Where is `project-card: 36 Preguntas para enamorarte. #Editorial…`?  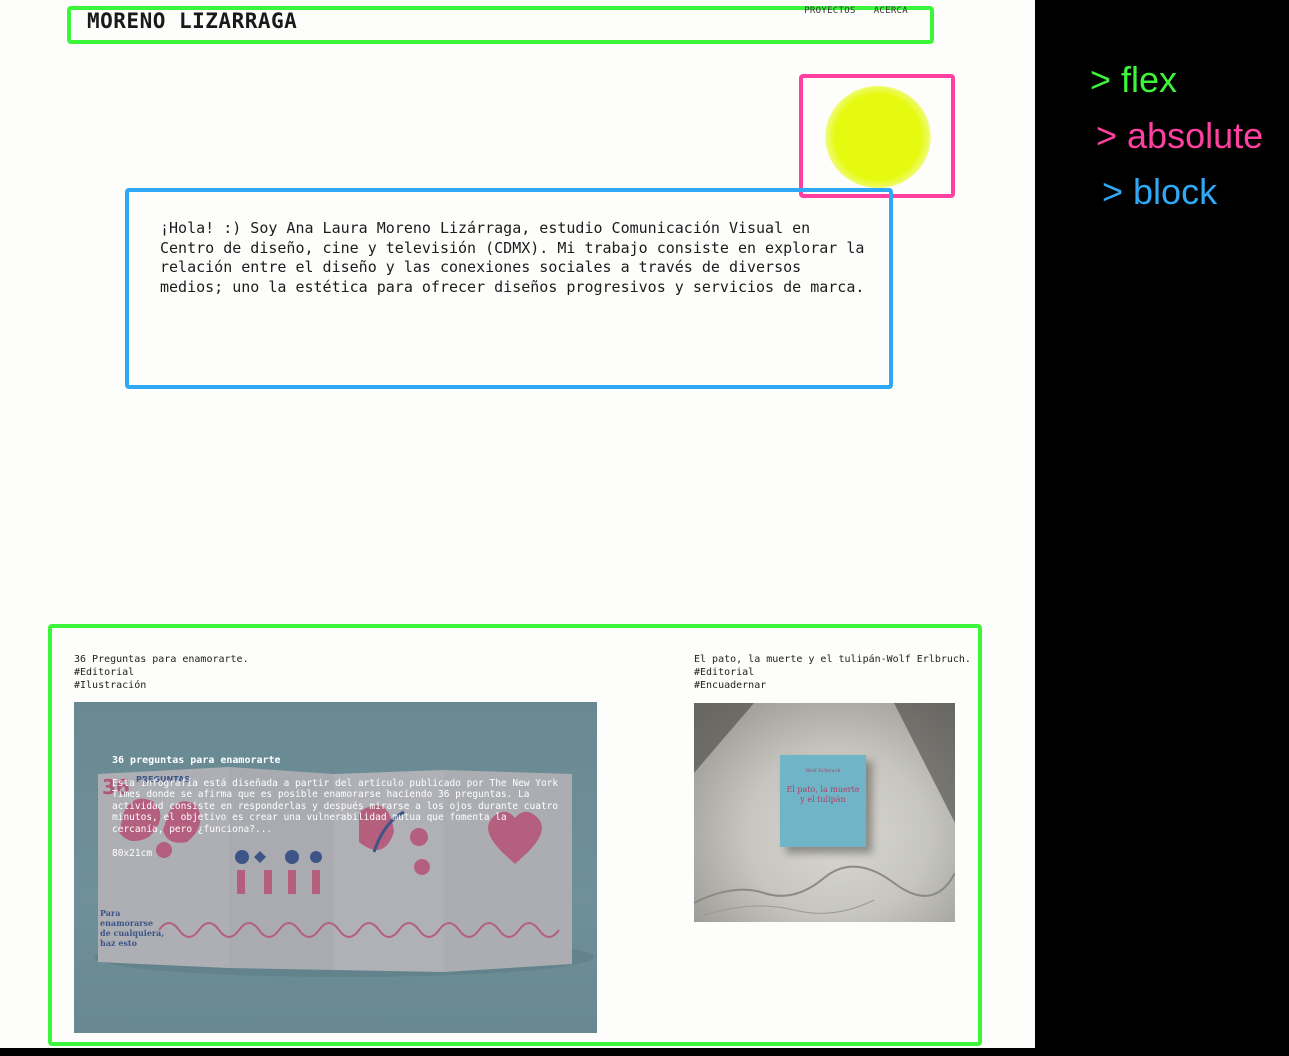 project-card: 36 Preguntas para enamorarte. #Editorial… is located at coordinates (336, 843).